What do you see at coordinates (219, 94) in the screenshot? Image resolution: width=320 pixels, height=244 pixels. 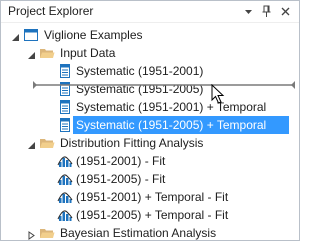 I see `mouse-cursor-icon` at bounding box center [219, 94].